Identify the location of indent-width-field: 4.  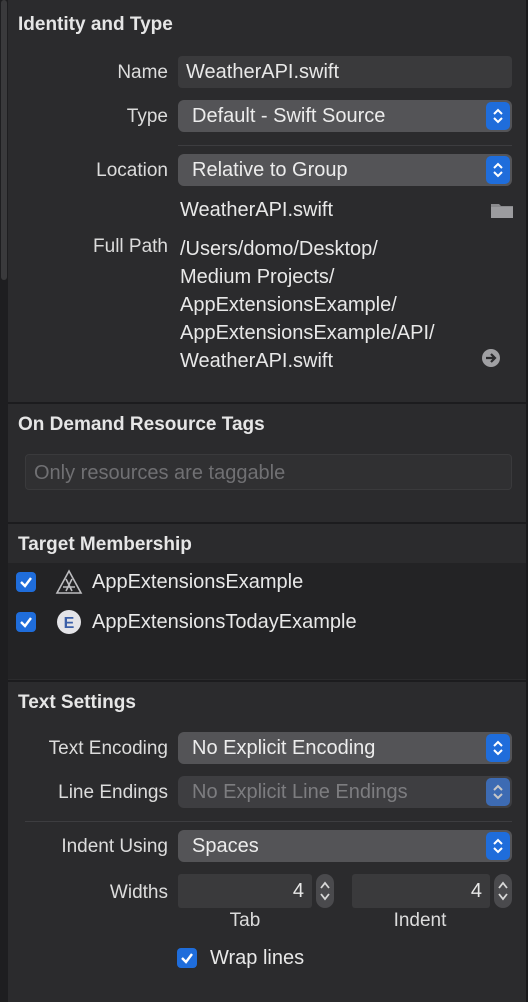
(421, 891).